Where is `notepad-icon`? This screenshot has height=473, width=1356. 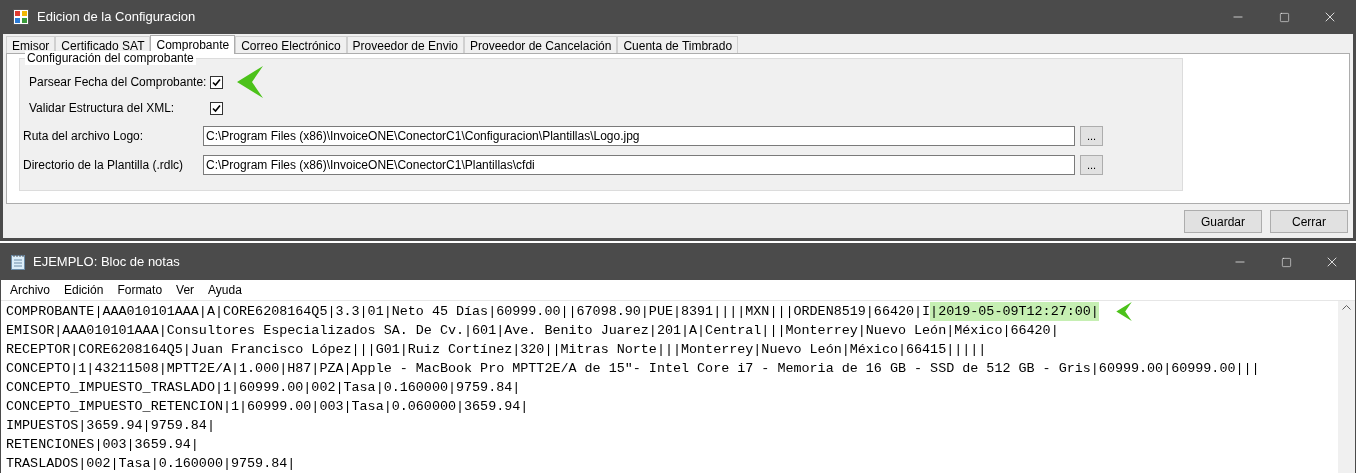
notepad-icon is located at coordinates (18, 262).